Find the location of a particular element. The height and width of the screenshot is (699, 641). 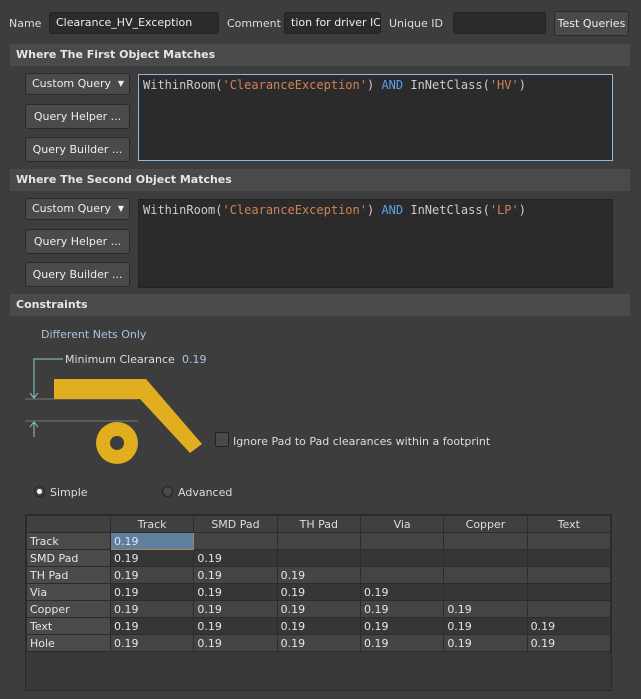

matrix-row: Copper 0.19 0.19 0.19 0.19 0.19 is located at coordinates (319, 609).